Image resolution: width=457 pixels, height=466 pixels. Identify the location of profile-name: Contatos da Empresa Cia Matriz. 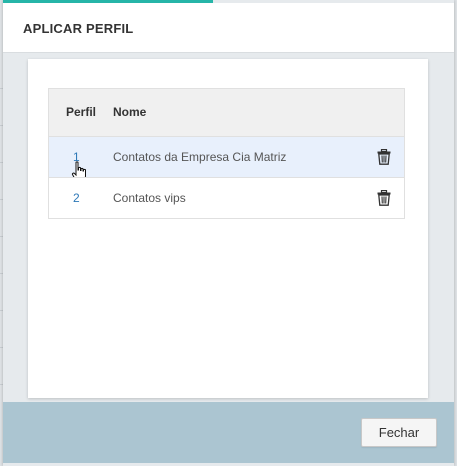
(200, 157).